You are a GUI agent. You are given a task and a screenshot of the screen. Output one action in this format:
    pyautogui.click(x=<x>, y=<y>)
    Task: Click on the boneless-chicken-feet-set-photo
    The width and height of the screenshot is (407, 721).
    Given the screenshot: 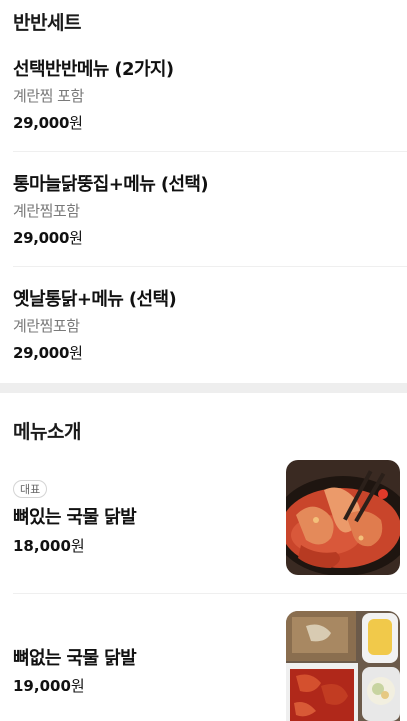 What is the action you would take?
    pyautogui.click(x=343, y=666)
    